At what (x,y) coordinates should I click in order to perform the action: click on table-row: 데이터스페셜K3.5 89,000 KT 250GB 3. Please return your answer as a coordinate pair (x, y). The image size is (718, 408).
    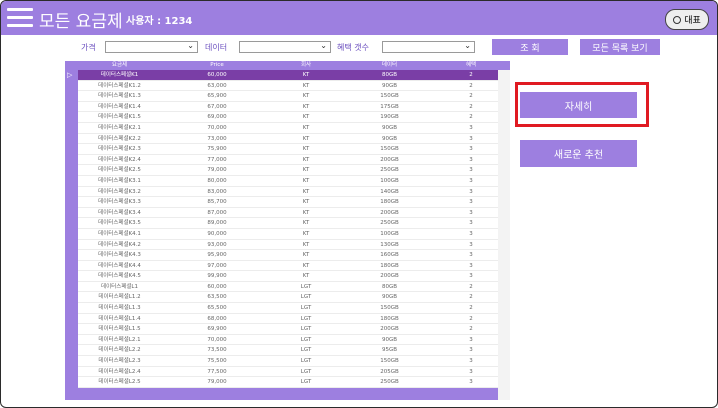
    Looking at the image, I should click on (288, 223).